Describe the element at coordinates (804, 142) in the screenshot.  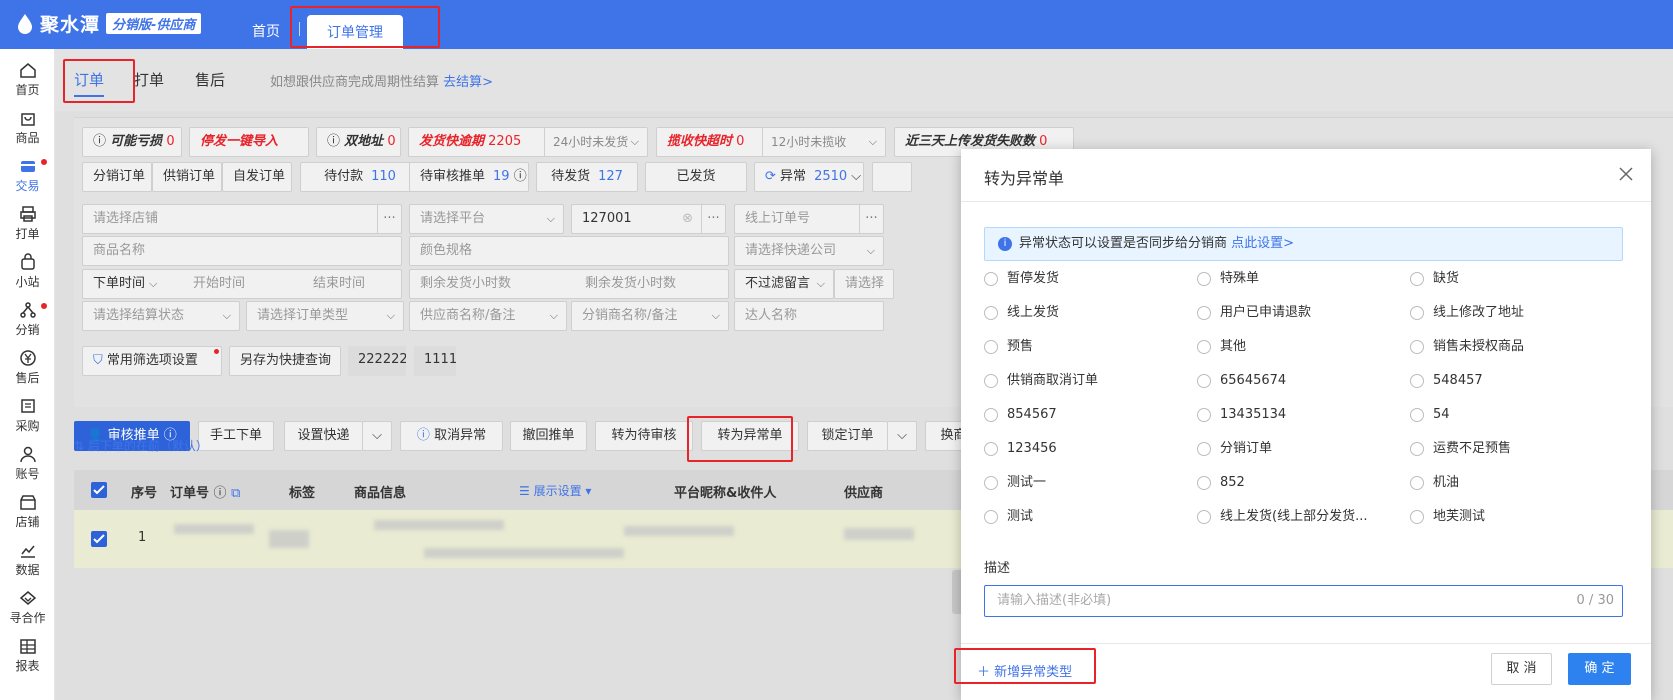
I see `collect-timeout-select: 12小时未揽收` at that location.